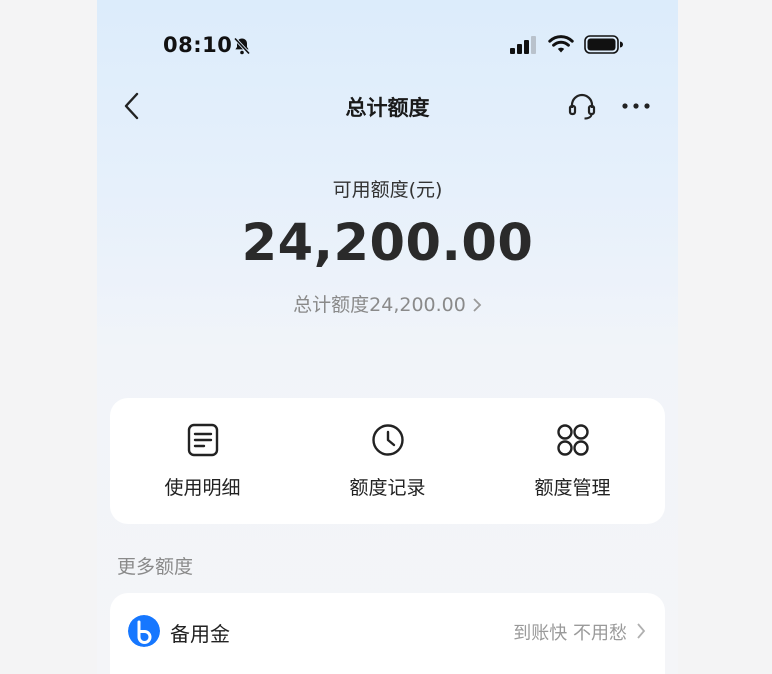 This screenshot has height=674, width=772. What do you see at coordinates (561, 44) in the screenshot?
I see `wifi-icon` at bounding box center [561, 44].